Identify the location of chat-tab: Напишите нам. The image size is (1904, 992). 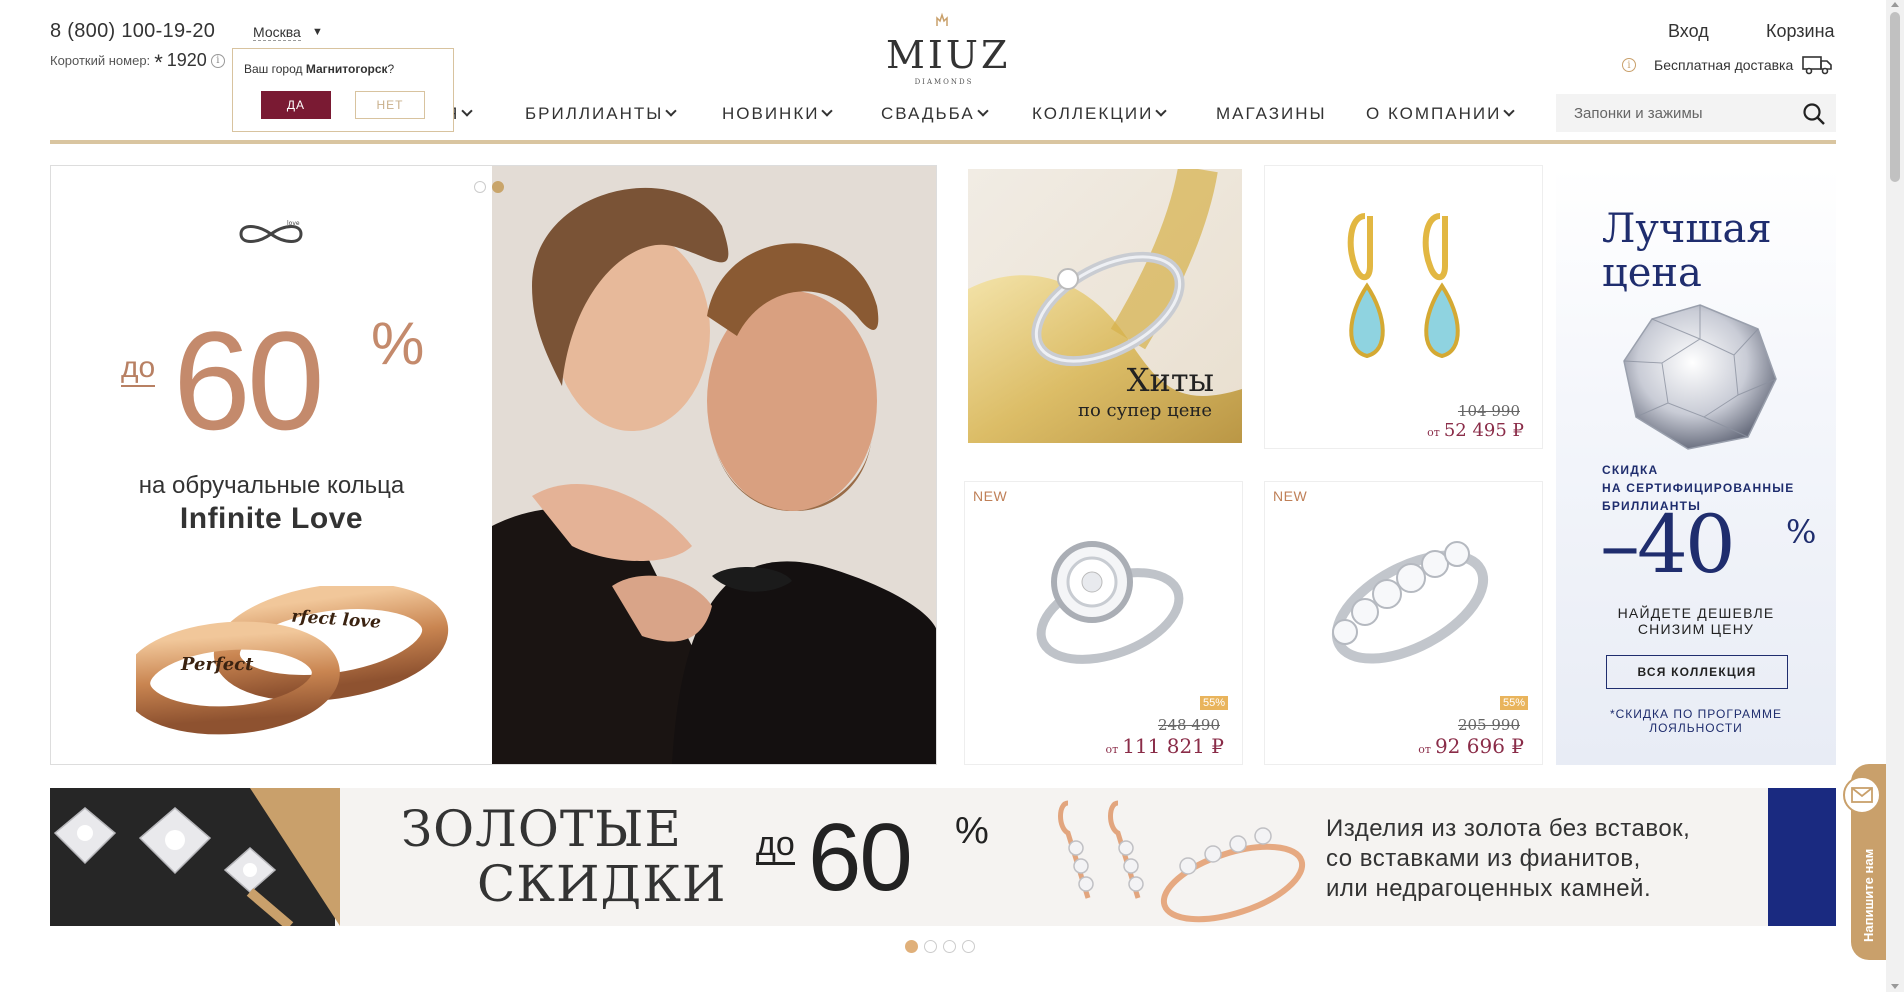
(1865, 862).